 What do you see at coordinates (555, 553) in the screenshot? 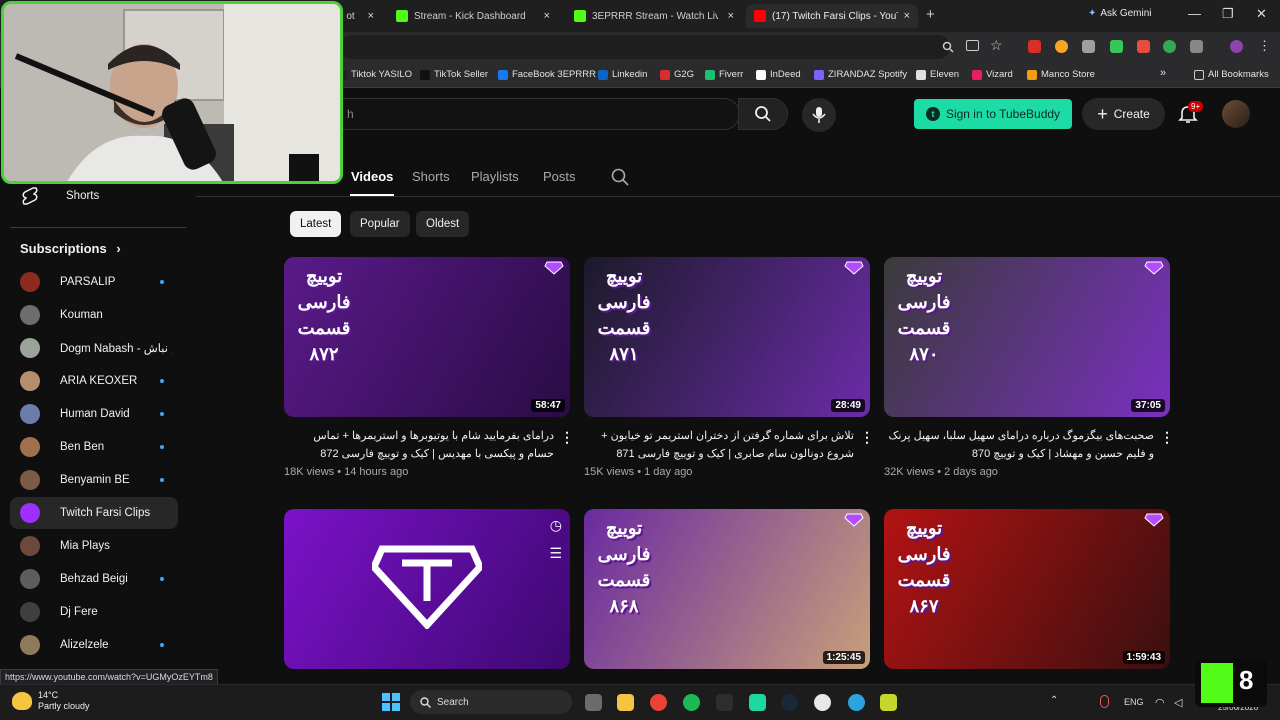
I see `add-to-queue-icon: ☰` at bounding box center [555, 553].